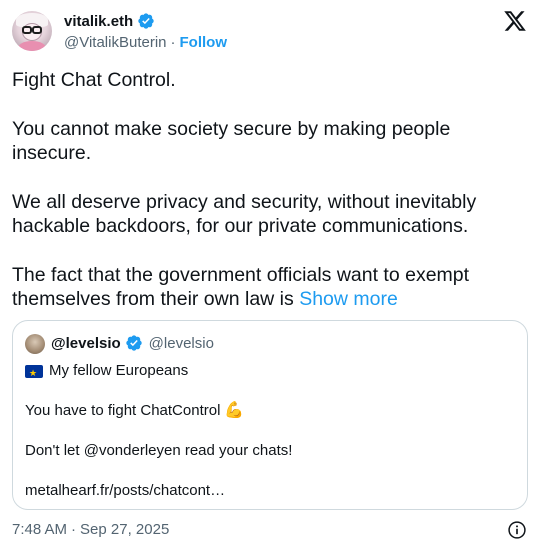 Image resolution: width=541 pixels, height=546 pixels. What do you see at coordinates (348, 299) in the screenshot?
I see `show-more-link: Show more` at bounding box center [348, 299].